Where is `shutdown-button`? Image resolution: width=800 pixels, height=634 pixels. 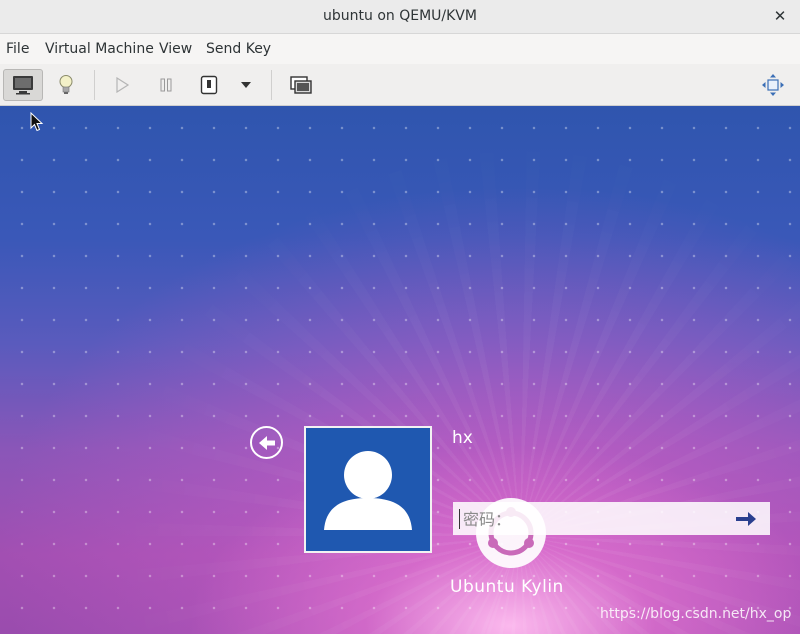
shutdown-button is located at coordinates (209, 85).